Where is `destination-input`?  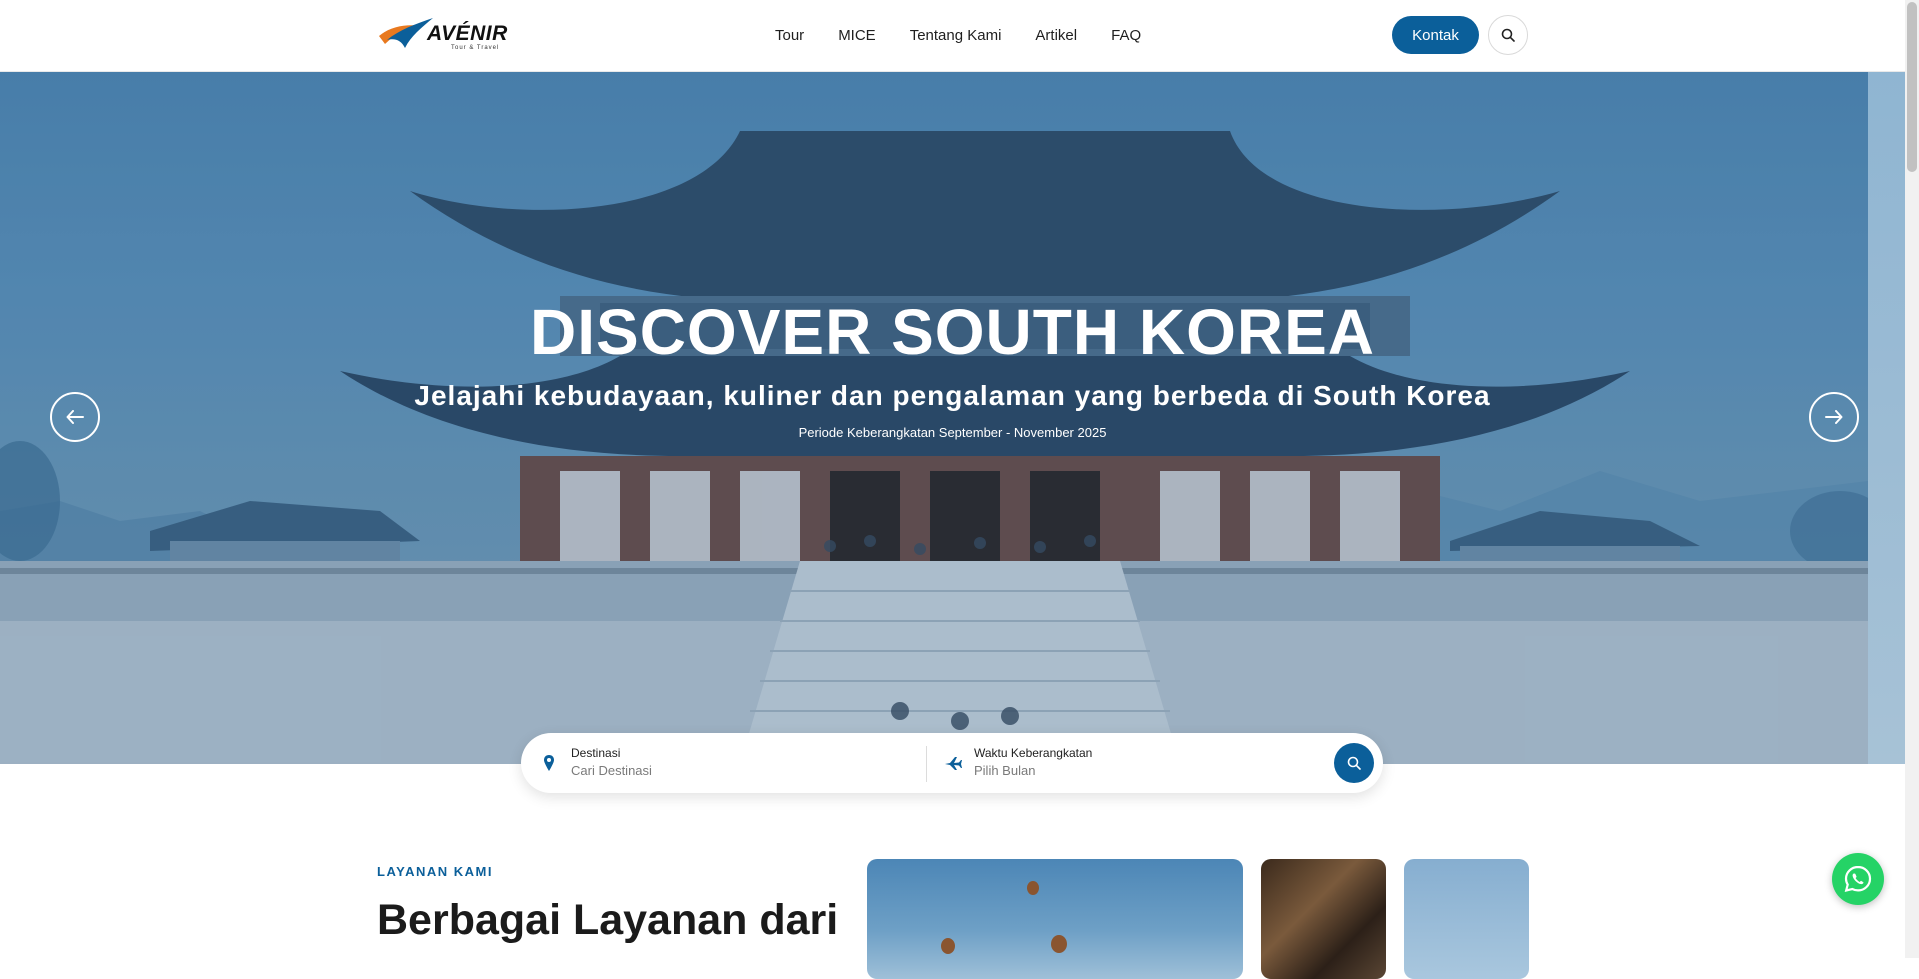 destination-input is located at coordinates (721, 770).